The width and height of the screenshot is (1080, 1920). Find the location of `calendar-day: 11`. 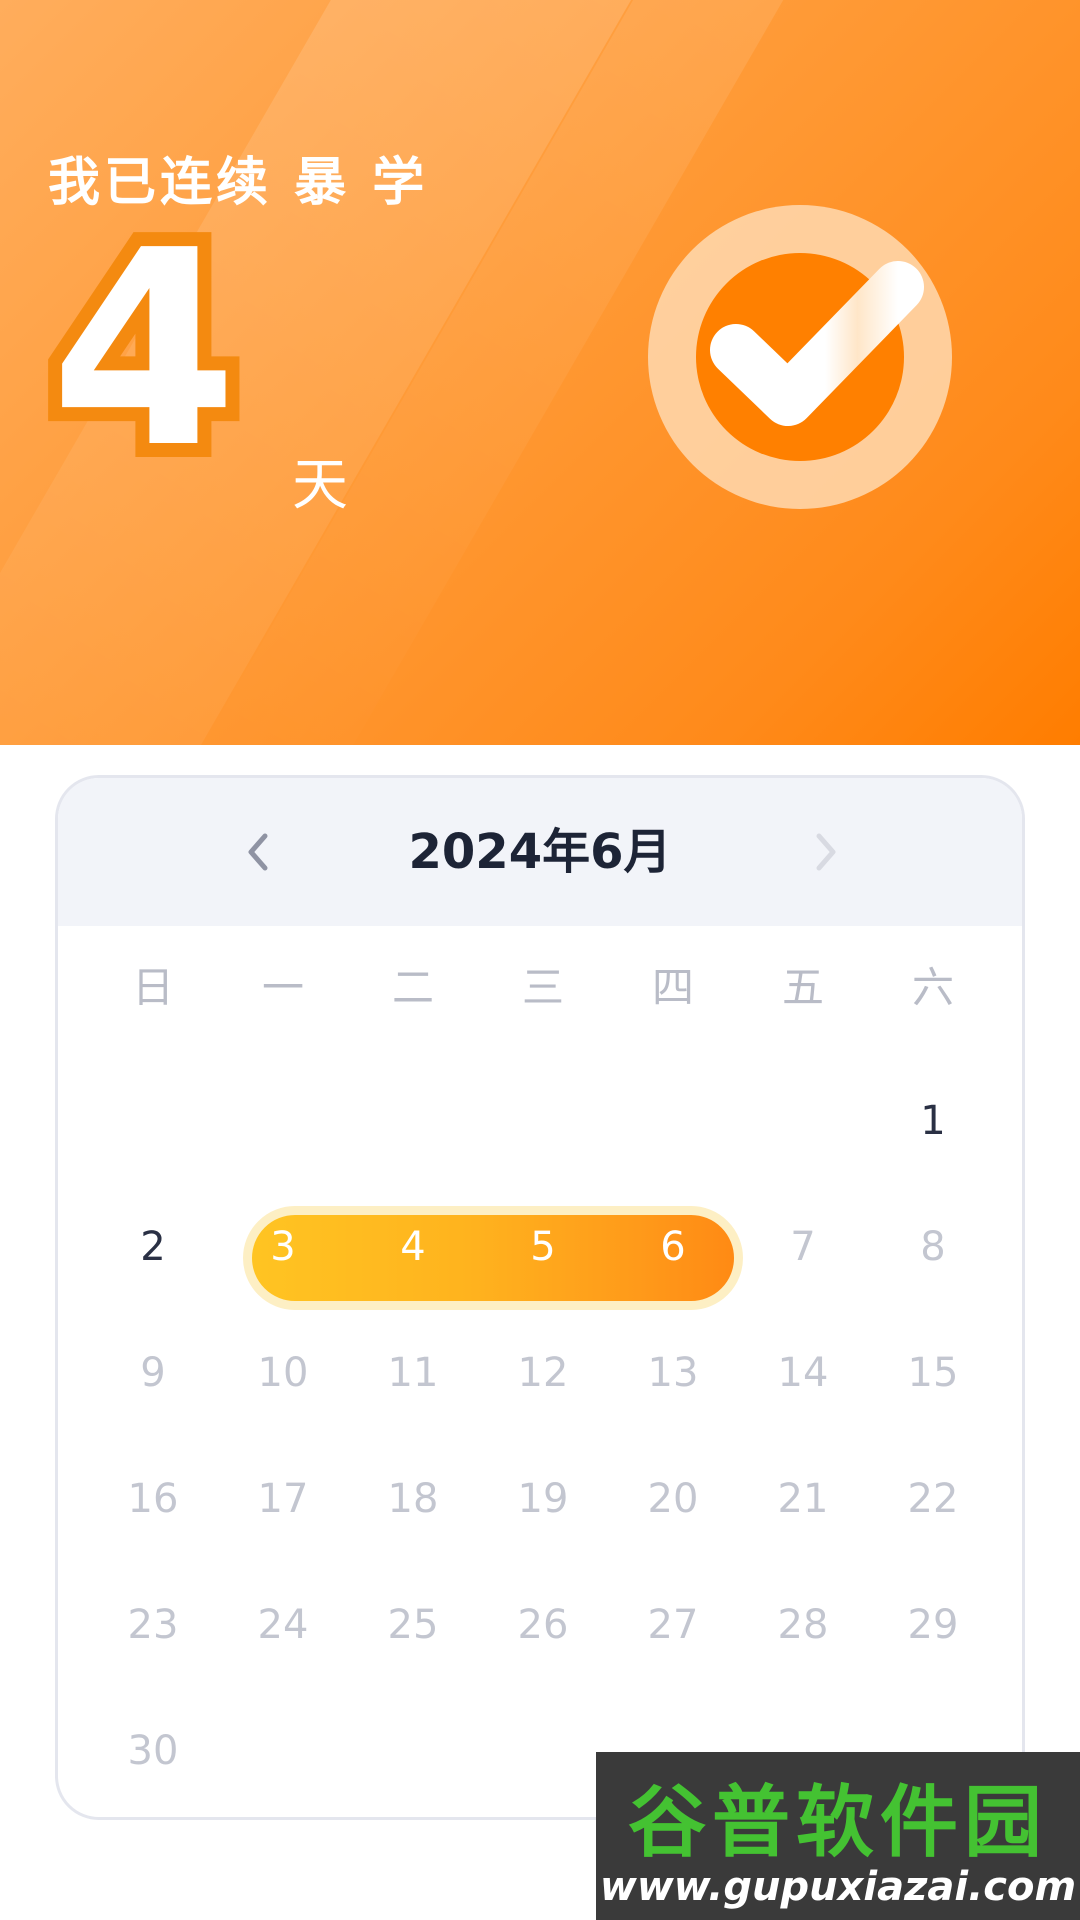

calendar-day: 11 is located at coordinates (413, 1373).